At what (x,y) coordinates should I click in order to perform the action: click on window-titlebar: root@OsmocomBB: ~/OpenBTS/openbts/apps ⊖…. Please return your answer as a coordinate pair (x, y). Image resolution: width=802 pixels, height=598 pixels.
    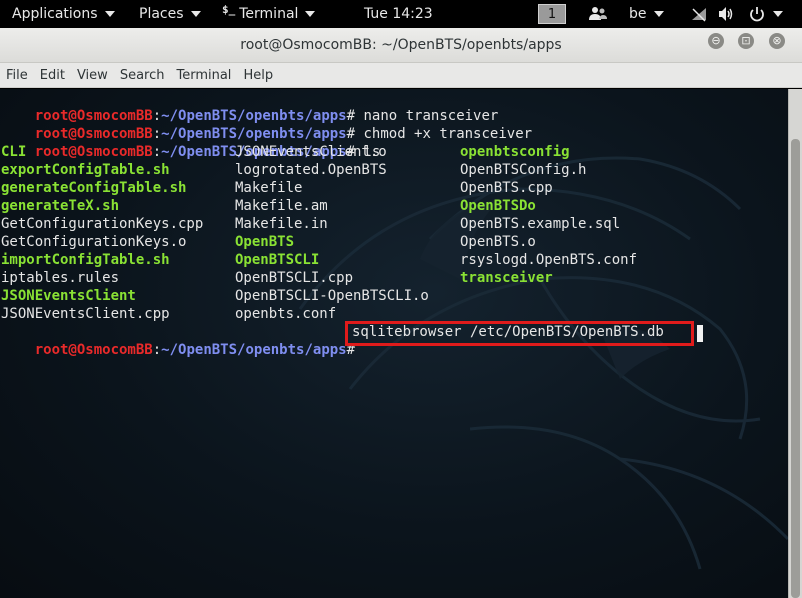
    Looking at the image, I should click on (401, 45).